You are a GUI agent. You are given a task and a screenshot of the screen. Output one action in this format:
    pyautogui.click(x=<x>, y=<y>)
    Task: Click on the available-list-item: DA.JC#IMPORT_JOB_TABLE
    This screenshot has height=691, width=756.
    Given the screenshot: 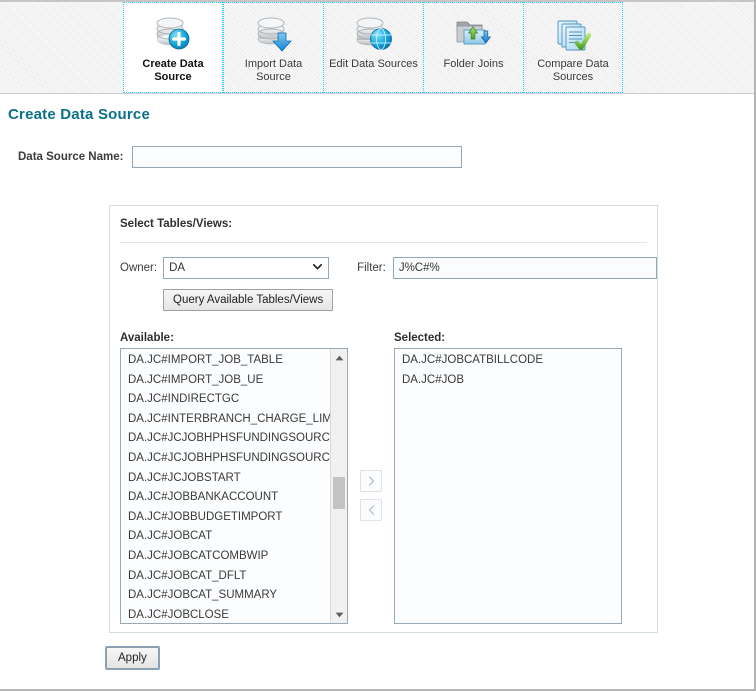 What is the action you would take?
    pyautogui.click(x=225, y=361)
    